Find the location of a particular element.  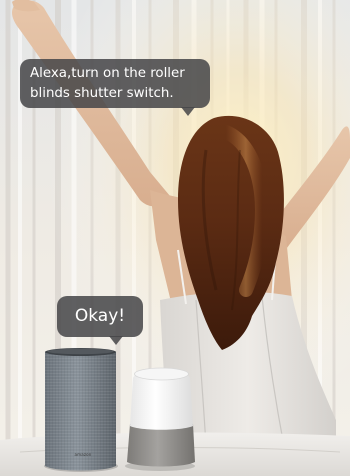

echo-brand-label: amazon is located at coordinates (83, 454).